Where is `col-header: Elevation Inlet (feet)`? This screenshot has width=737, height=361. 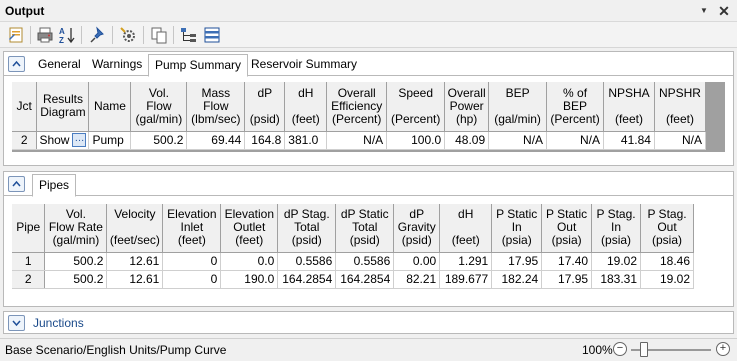 col-header: Elevation Inlet (feet) is located at coordinates (192, 228).